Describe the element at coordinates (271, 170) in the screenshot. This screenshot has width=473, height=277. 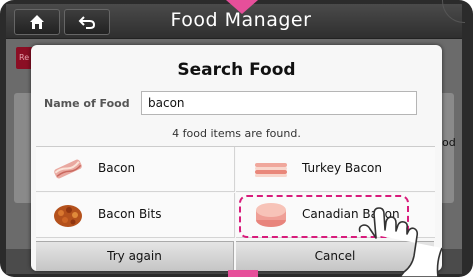
I see `turkey-bacon-icon` at that location.